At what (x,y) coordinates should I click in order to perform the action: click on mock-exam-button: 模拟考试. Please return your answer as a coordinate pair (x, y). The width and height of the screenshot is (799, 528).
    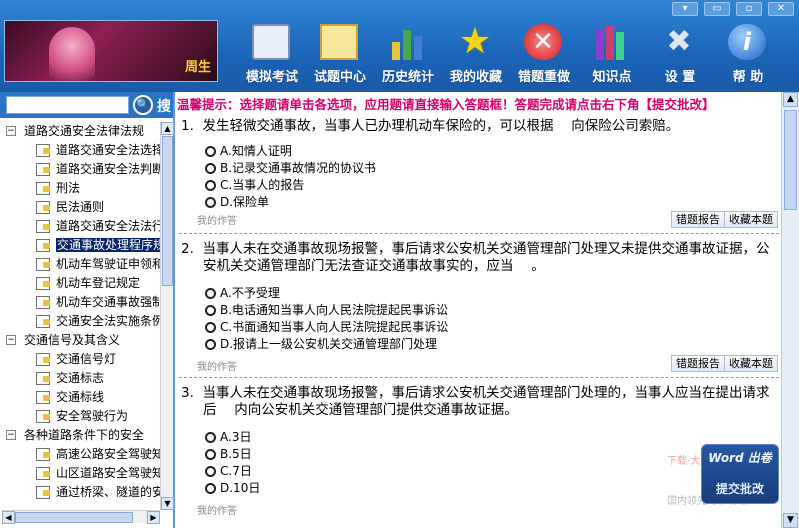
    Looking at the image, I should click on (272, 55).